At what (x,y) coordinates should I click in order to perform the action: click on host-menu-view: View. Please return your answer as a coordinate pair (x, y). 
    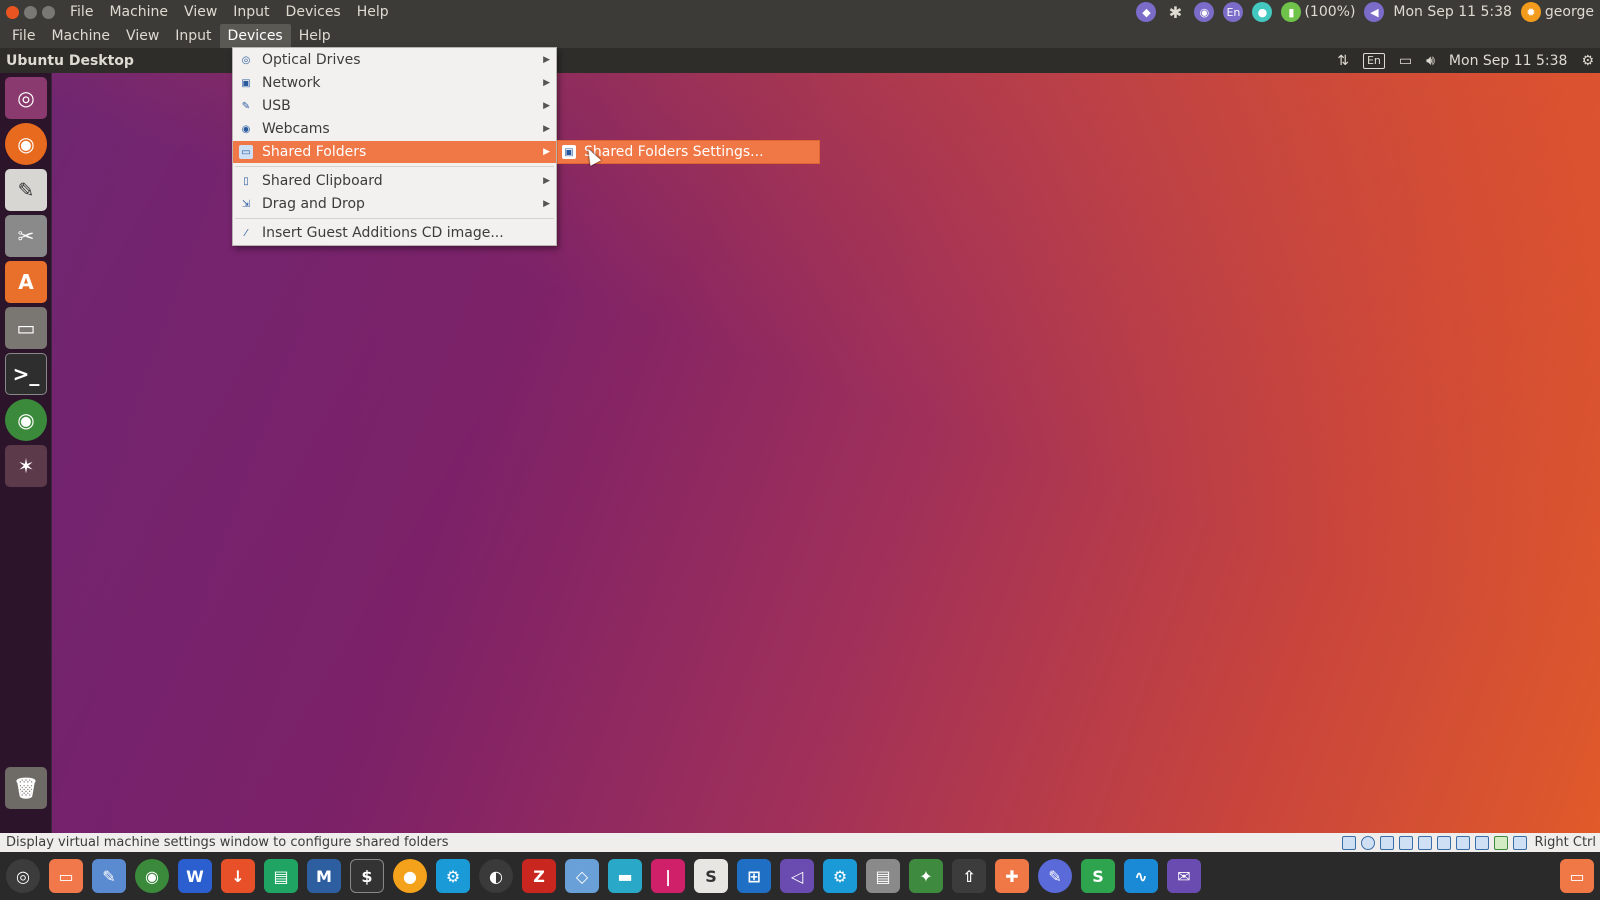
    Looking at the image, I should click on (200, 12).